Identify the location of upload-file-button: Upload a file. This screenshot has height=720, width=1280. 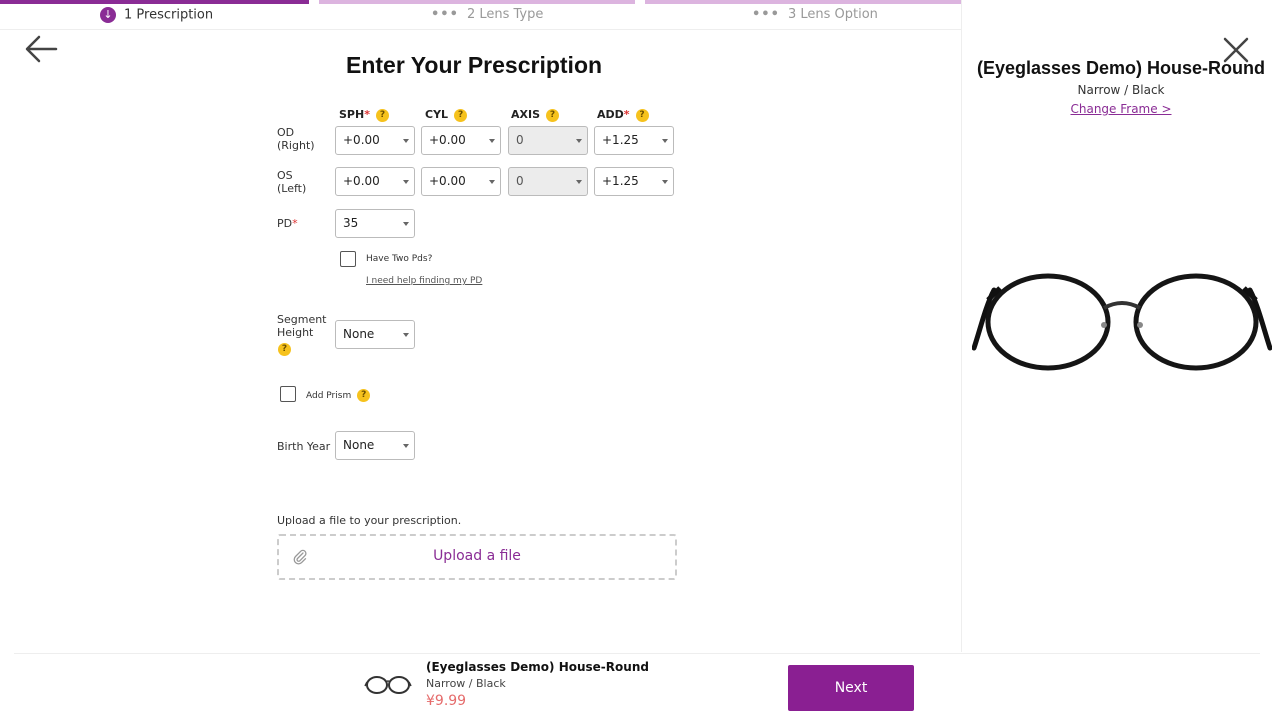
(477, 557).